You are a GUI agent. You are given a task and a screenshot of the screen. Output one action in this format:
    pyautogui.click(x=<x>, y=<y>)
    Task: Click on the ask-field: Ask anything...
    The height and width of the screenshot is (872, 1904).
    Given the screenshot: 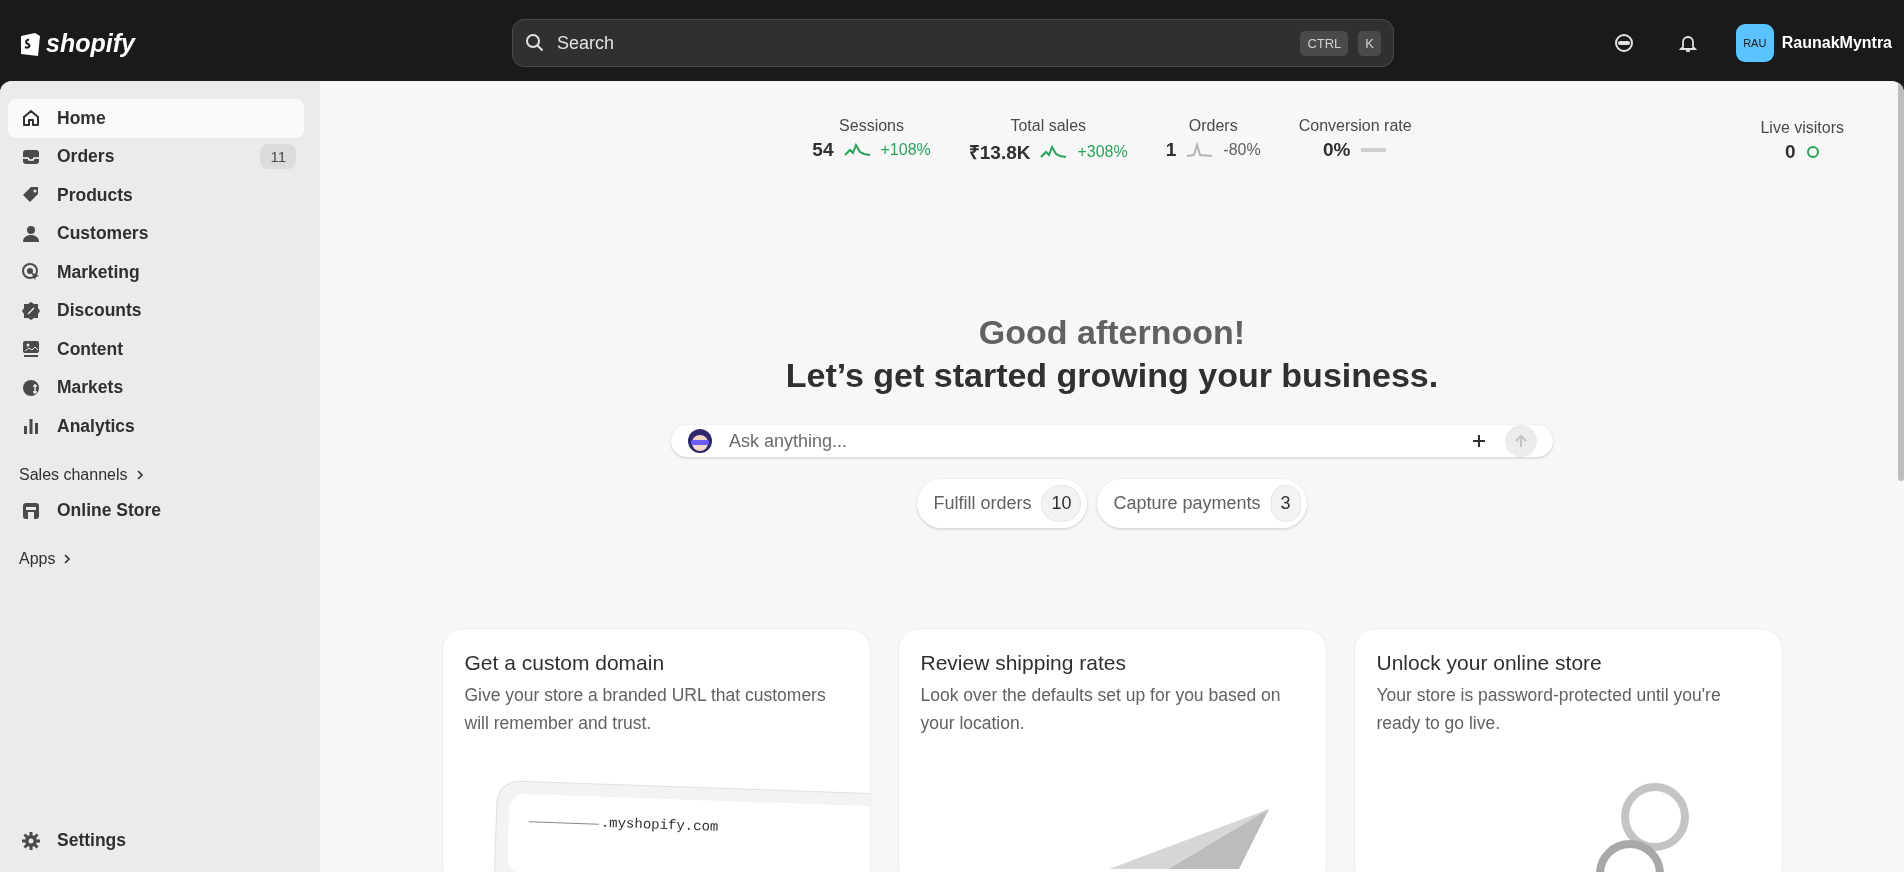 What is the action you would take?
    pyautogui.click(x=1112, y=441)
    